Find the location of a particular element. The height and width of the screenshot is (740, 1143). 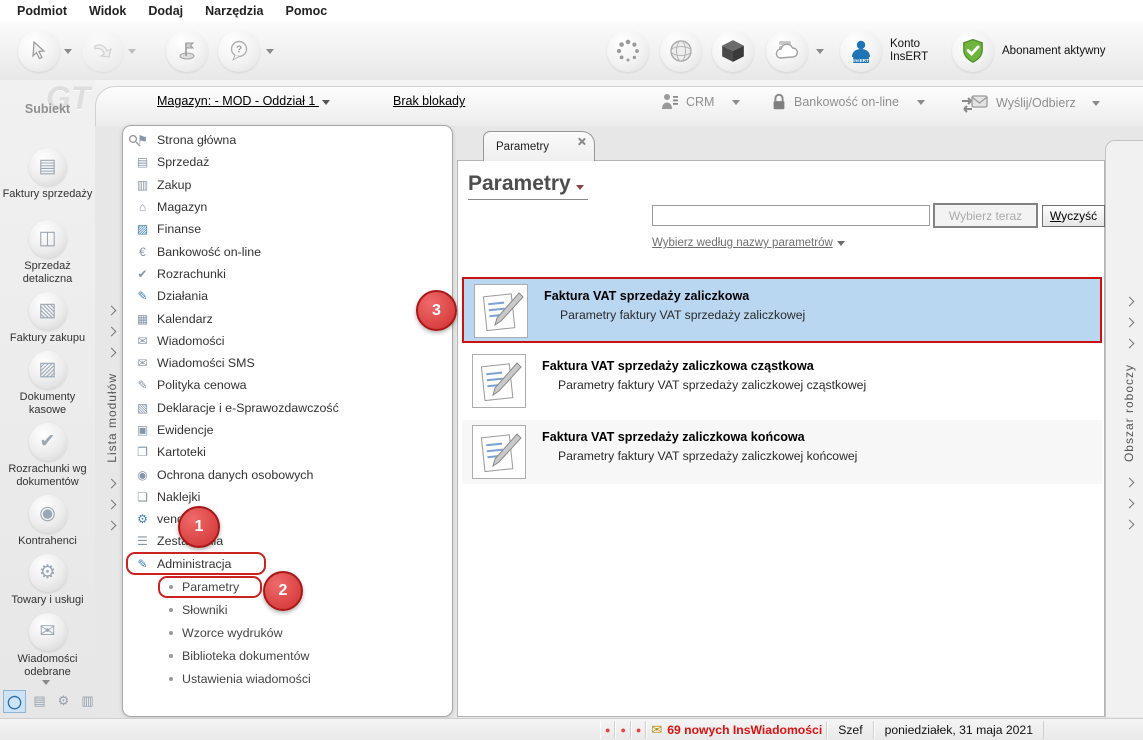

sidebar-item-rozrachunki: ✔ Rozrachunki wg dokumentów is located at coordinates (47, 456).